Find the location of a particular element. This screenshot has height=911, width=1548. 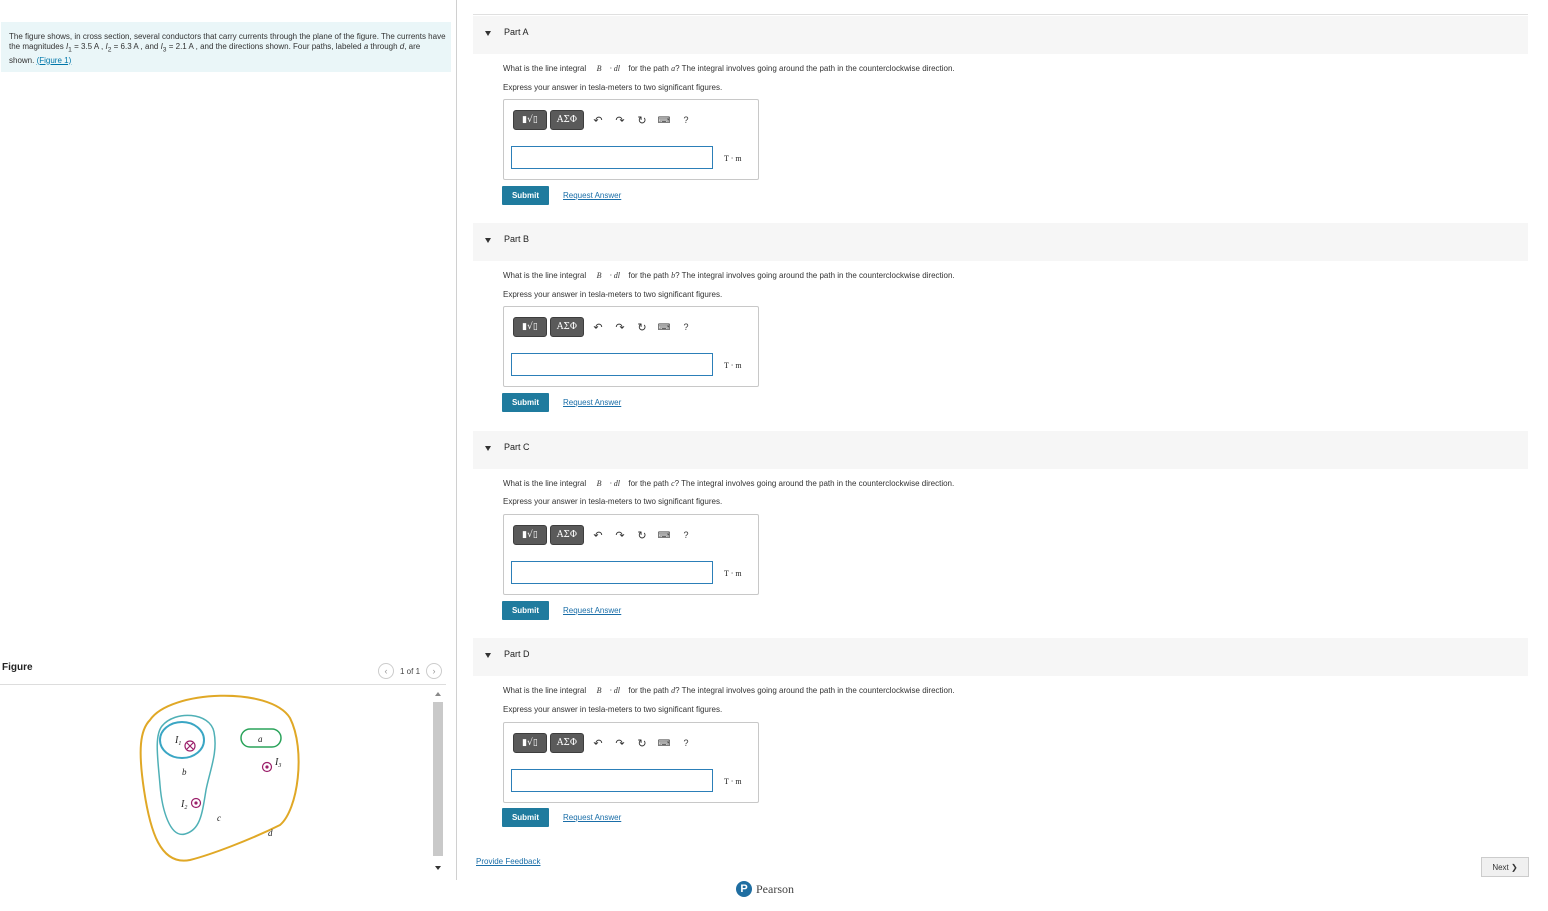

figure-pager: ‹ 1 of 1 › is located at coordinates (410, 671).